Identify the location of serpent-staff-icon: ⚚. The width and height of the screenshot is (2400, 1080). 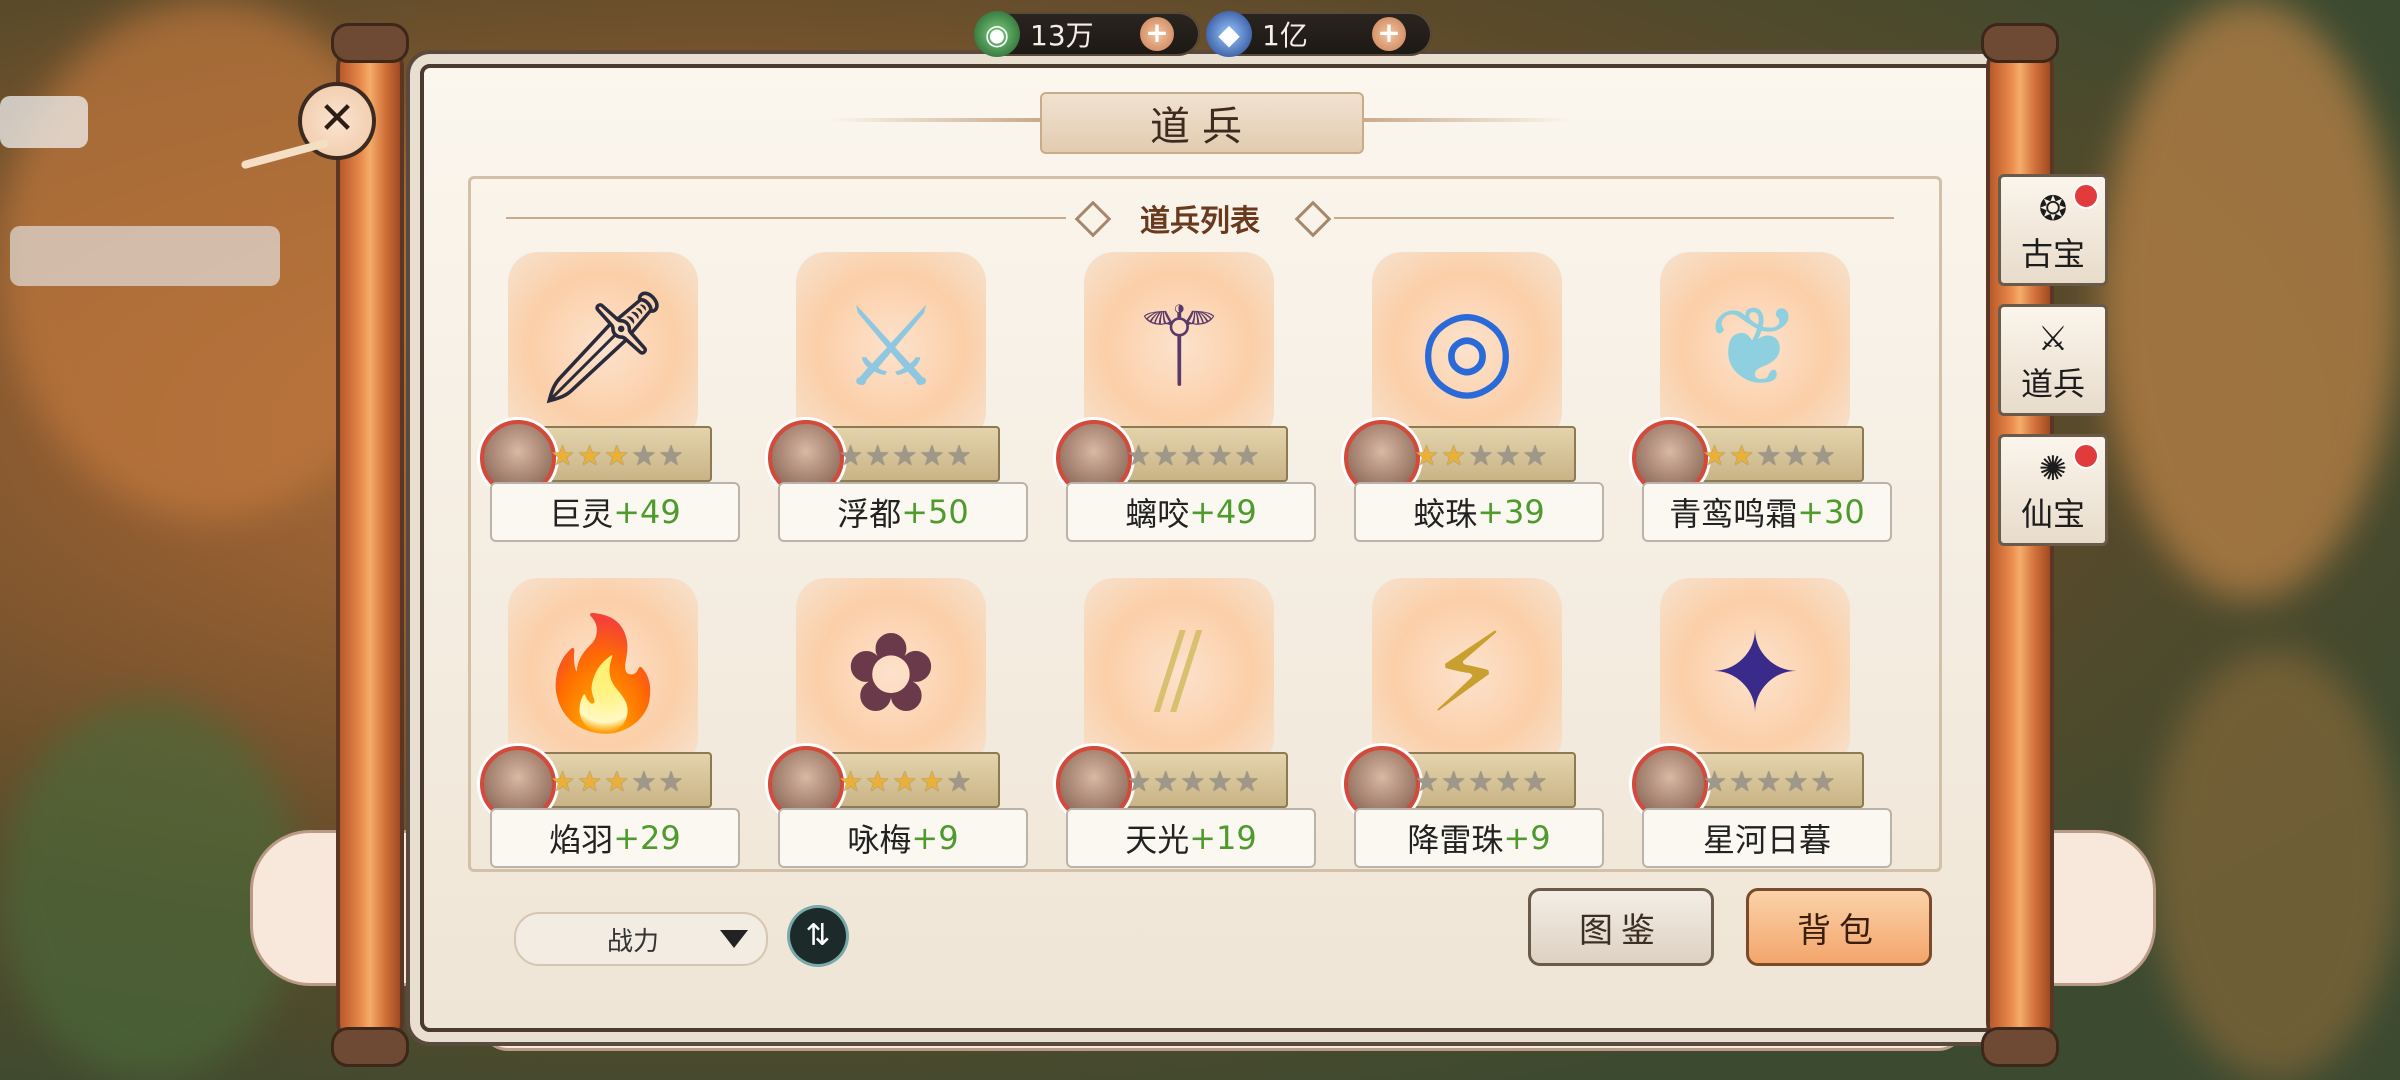
(1179, 347).